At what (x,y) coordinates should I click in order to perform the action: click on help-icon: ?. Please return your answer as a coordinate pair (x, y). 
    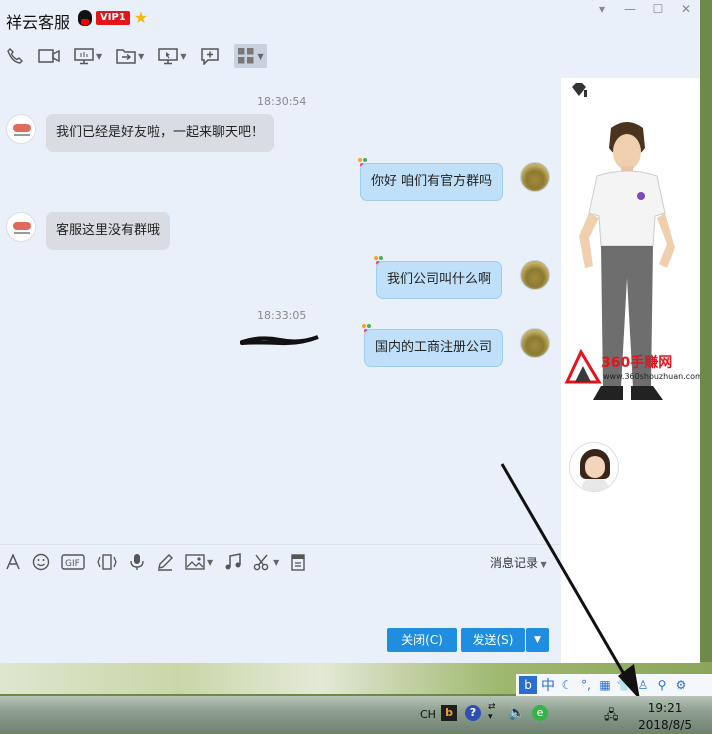
    Looking at the image, I should click on (473, 713).